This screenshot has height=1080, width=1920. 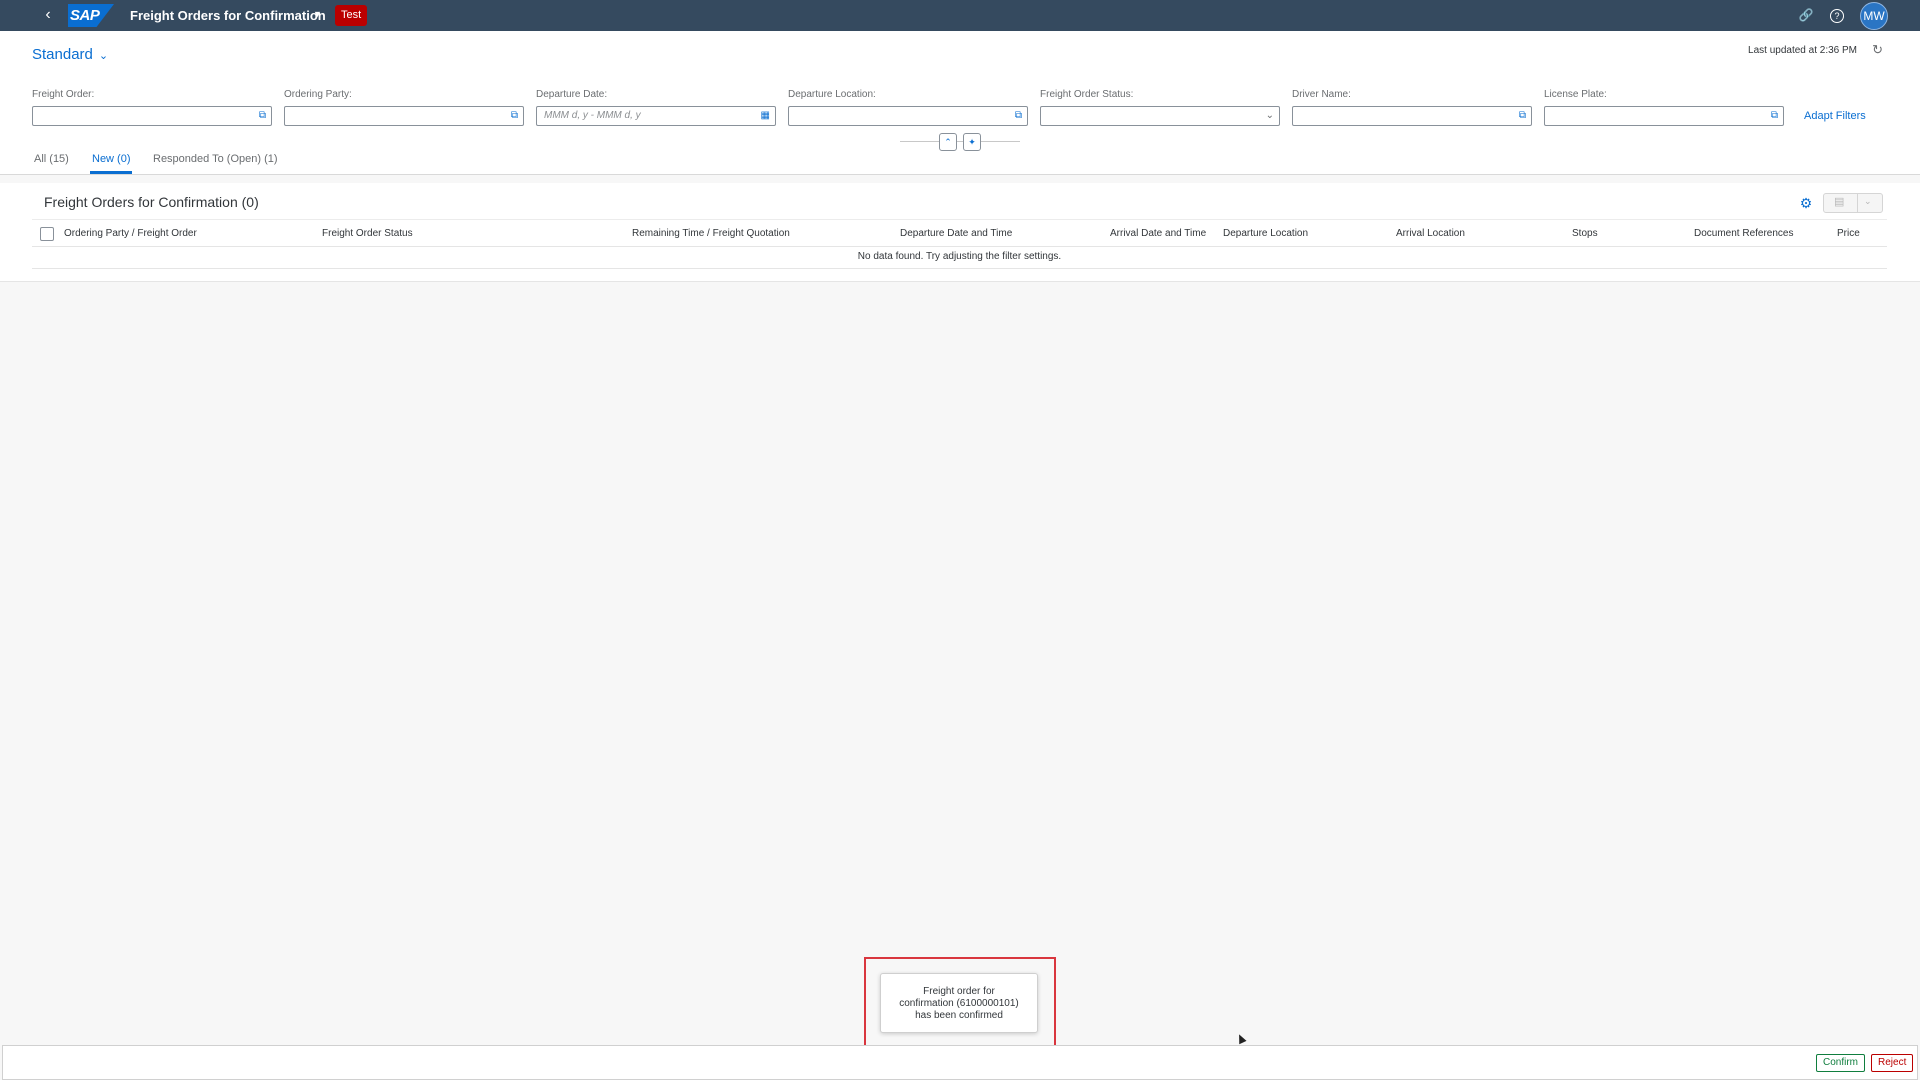 I want to click on column-freight-order-status: Freight Order Status, so click(x=367, y=233).